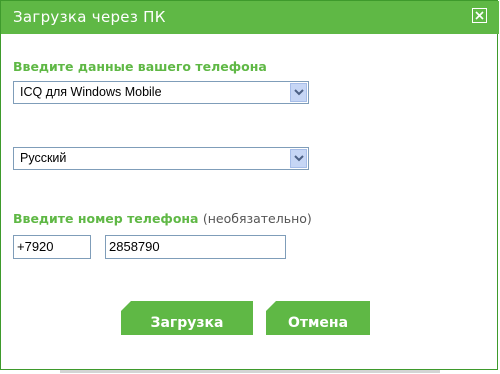 This screenshot has width=500, height=374. Describe the element at coordinates (195, 247) in the screenshot. I see `phone-number-input: 2858790` at that location.